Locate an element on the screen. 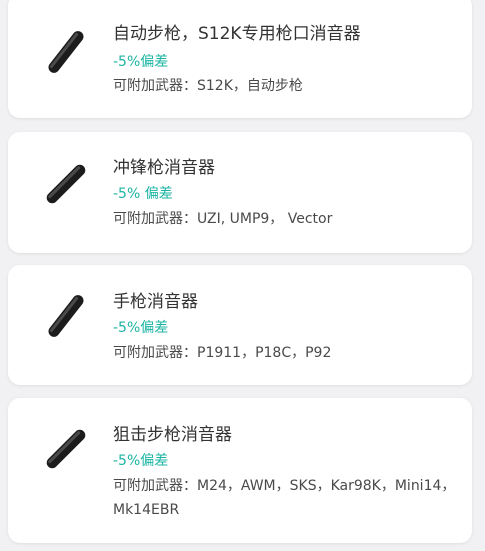  compatible-weapons: 可附加武器：UZI, UMP9， Vector is located at coordinates (223, 219).